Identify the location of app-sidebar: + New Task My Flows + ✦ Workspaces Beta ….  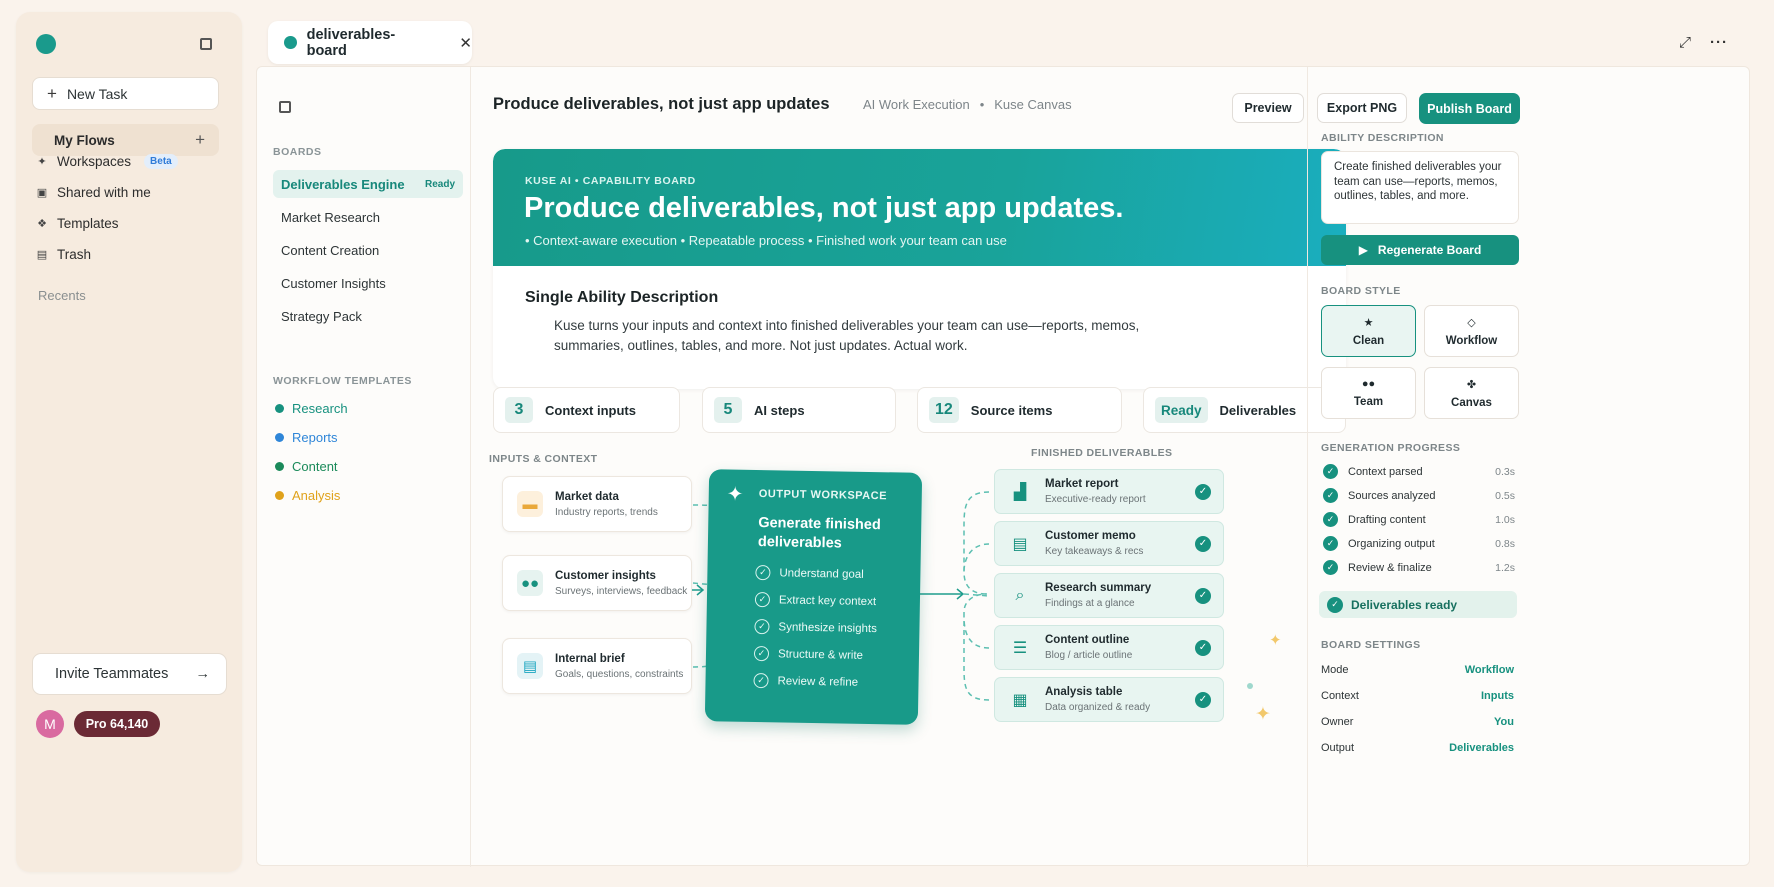
(129, 442).